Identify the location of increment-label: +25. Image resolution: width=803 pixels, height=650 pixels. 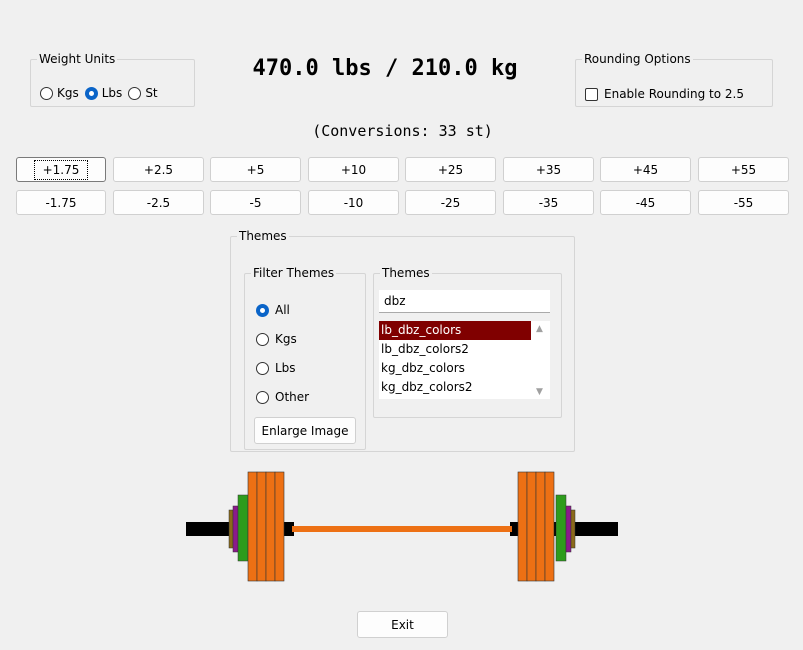
(450, 169).